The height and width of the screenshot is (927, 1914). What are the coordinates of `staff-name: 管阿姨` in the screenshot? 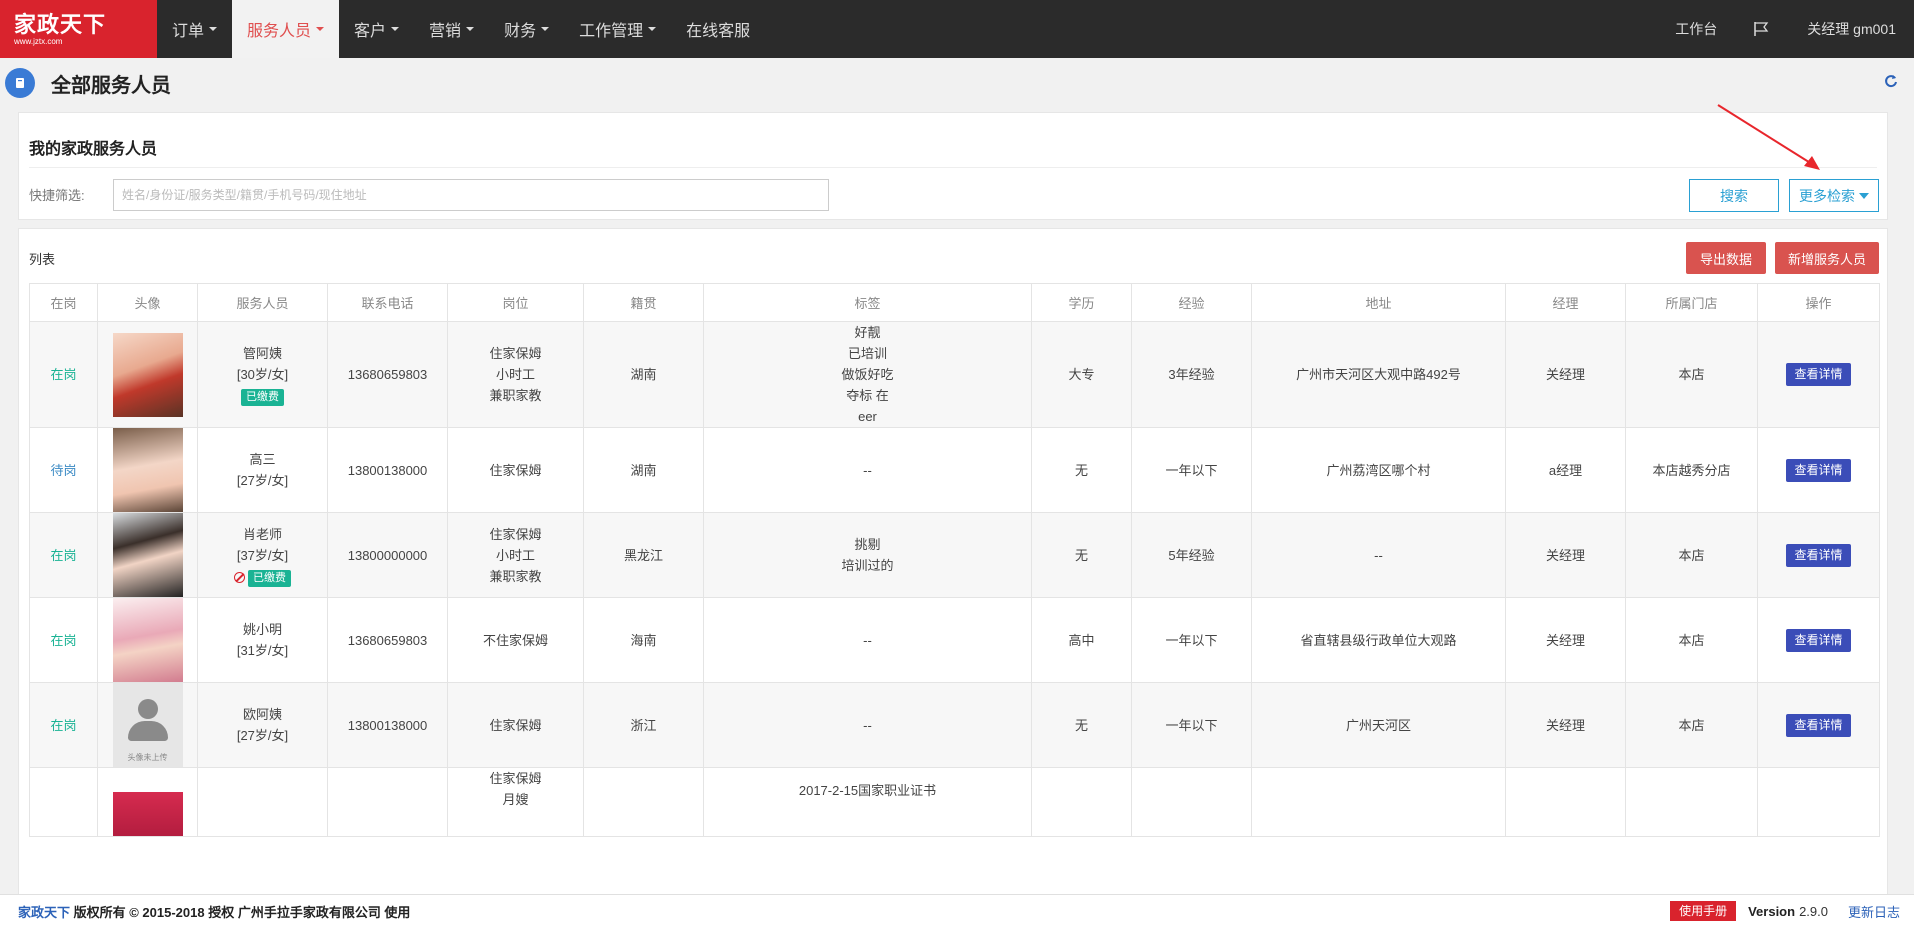 It's located at (262, 353).